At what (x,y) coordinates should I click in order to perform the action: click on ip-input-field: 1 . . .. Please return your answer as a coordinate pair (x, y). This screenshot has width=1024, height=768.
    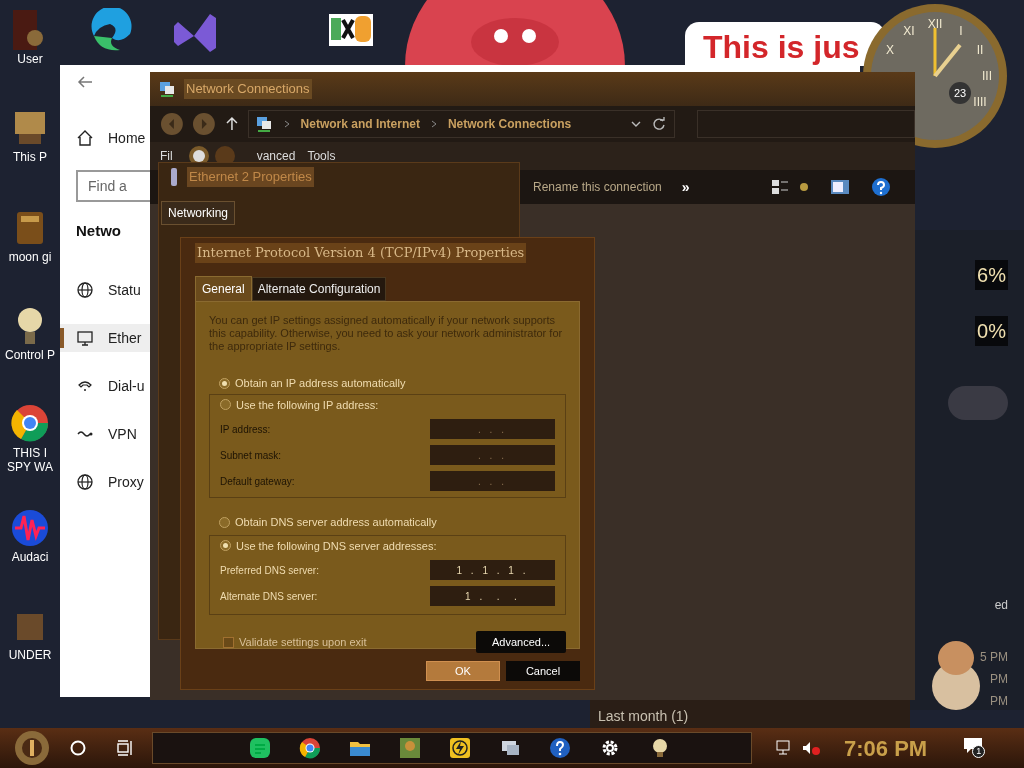
    Looking at the image, I should click on (492, 596).